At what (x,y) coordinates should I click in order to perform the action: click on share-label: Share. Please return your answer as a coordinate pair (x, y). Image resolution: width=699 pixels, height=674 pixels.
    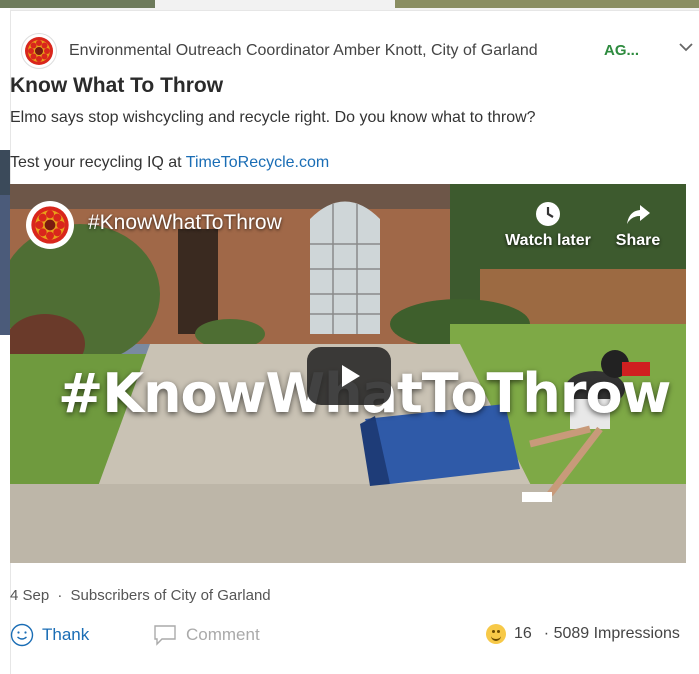
    Looking at the image, I should click on (638, 240).